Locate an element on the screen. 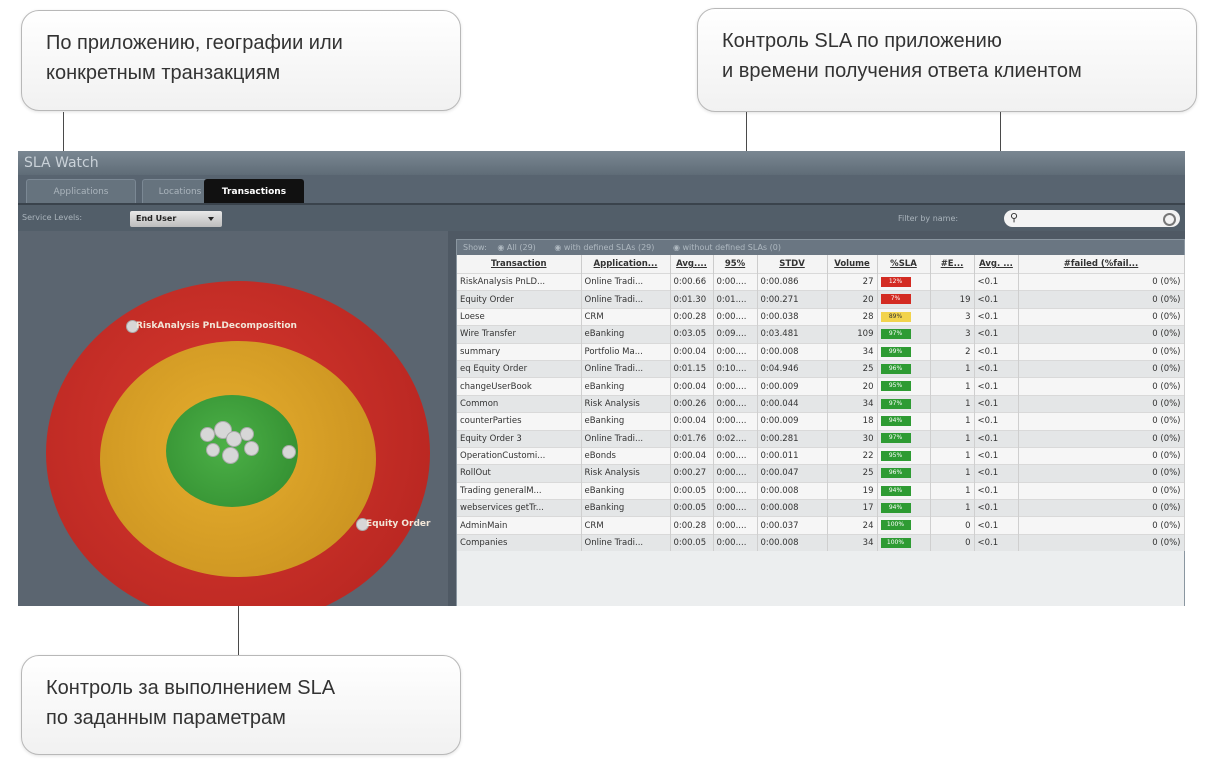  table-cell: summary is located at coordinates (519, 351).